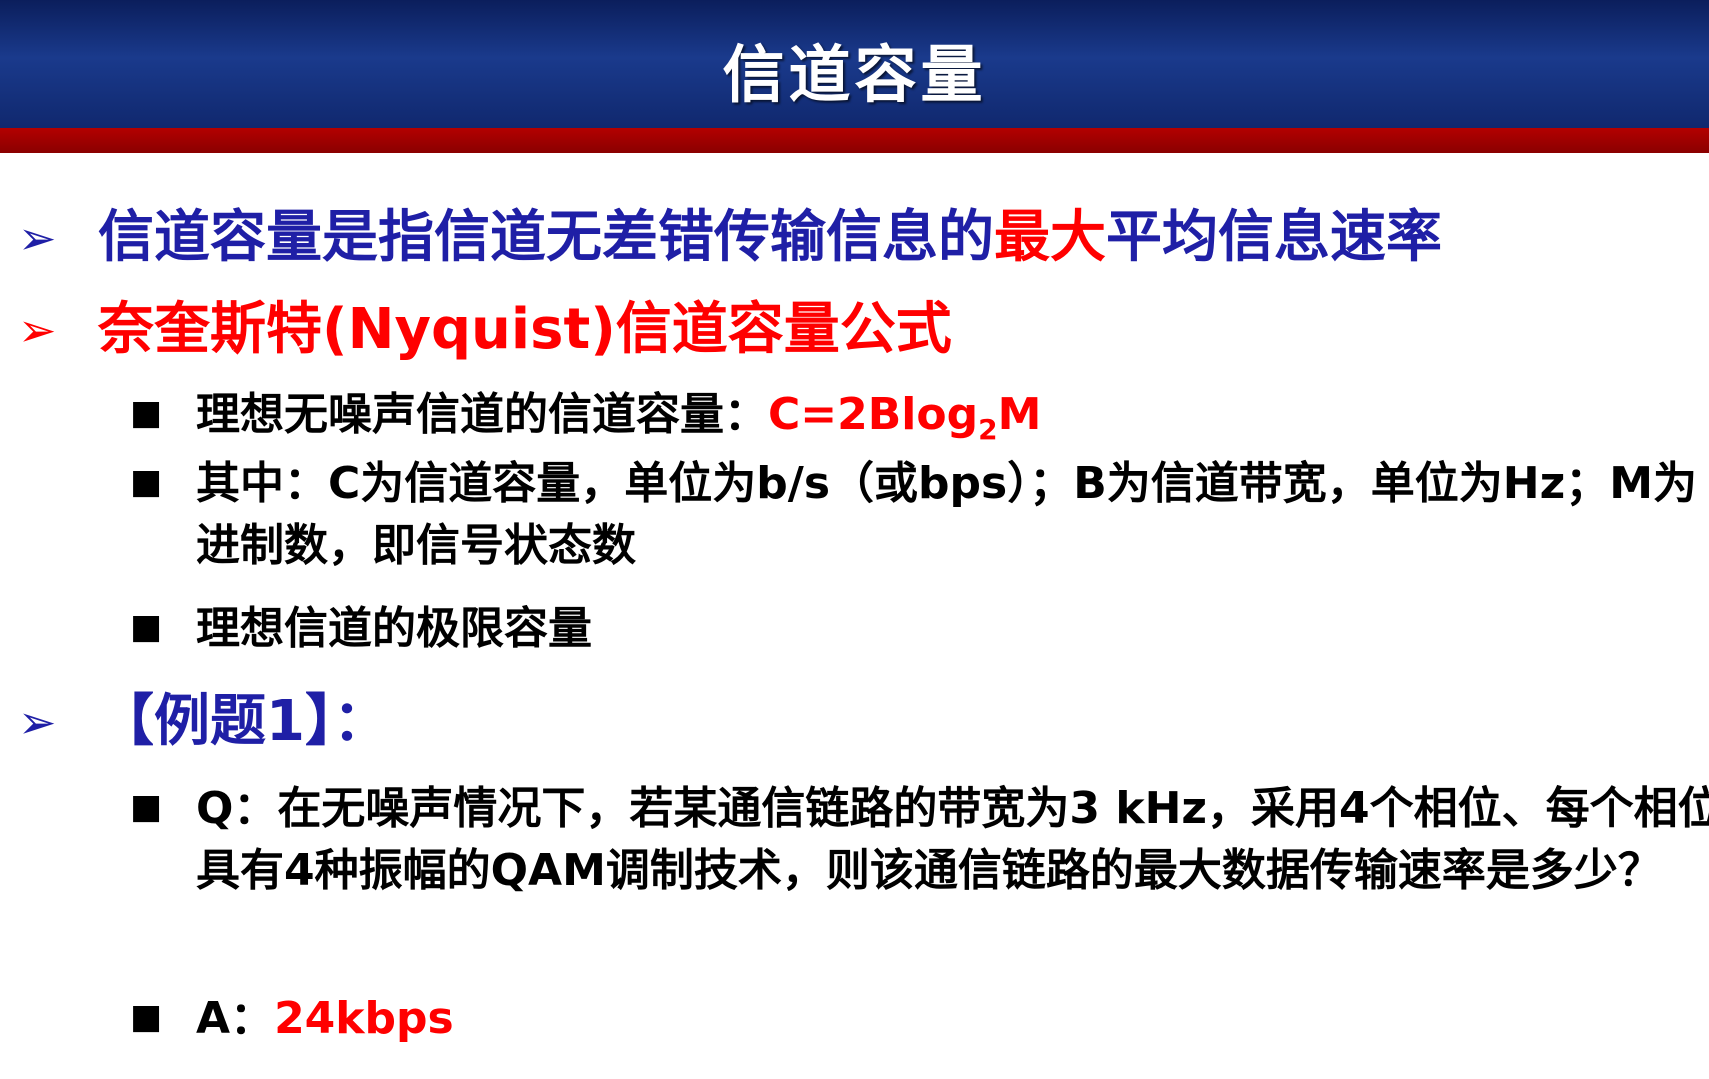 The width and height of the screenshot is (1709, 1079). I want to click on noiseless-capacity-label: 理想无噪声信道的信道容量：, so click(482, 414).